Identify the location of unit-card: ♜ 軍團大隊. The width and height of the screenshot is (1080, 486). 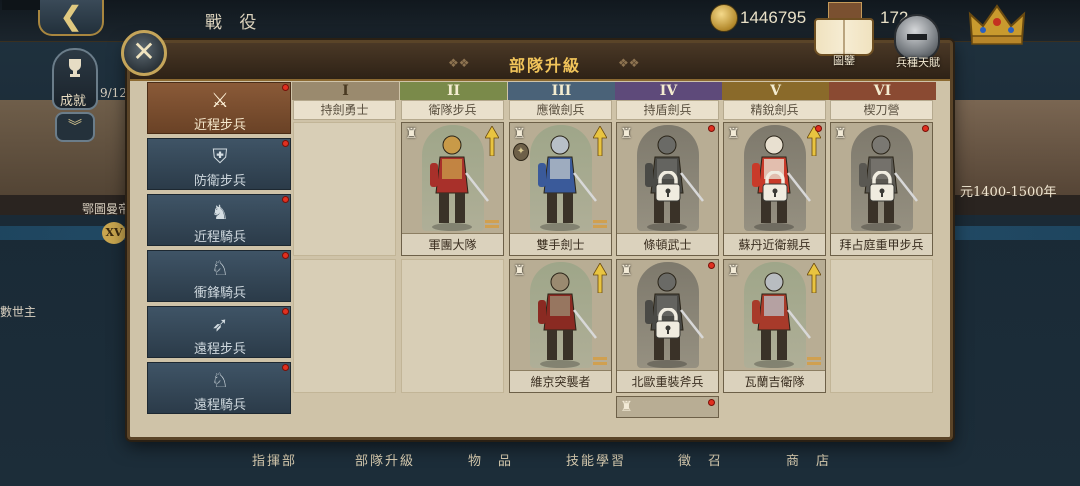
(452, 189).